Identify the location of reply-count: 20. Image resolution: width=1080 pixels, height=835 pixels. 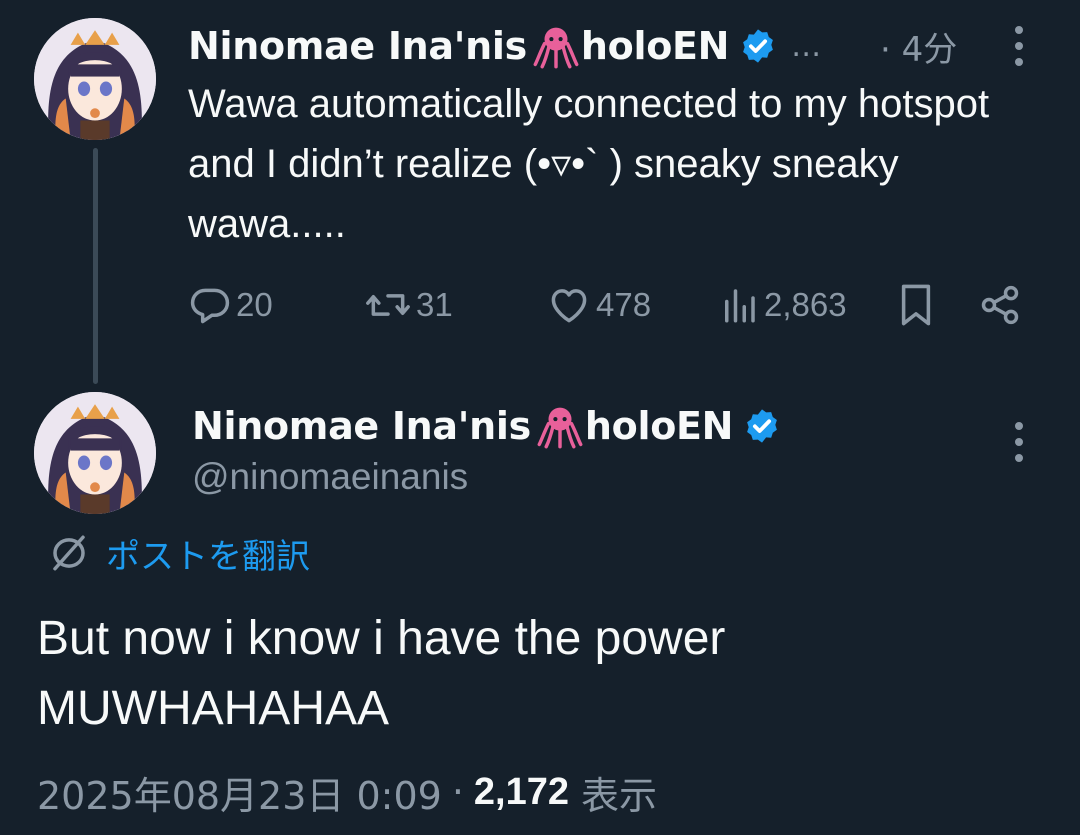
(254, 304).